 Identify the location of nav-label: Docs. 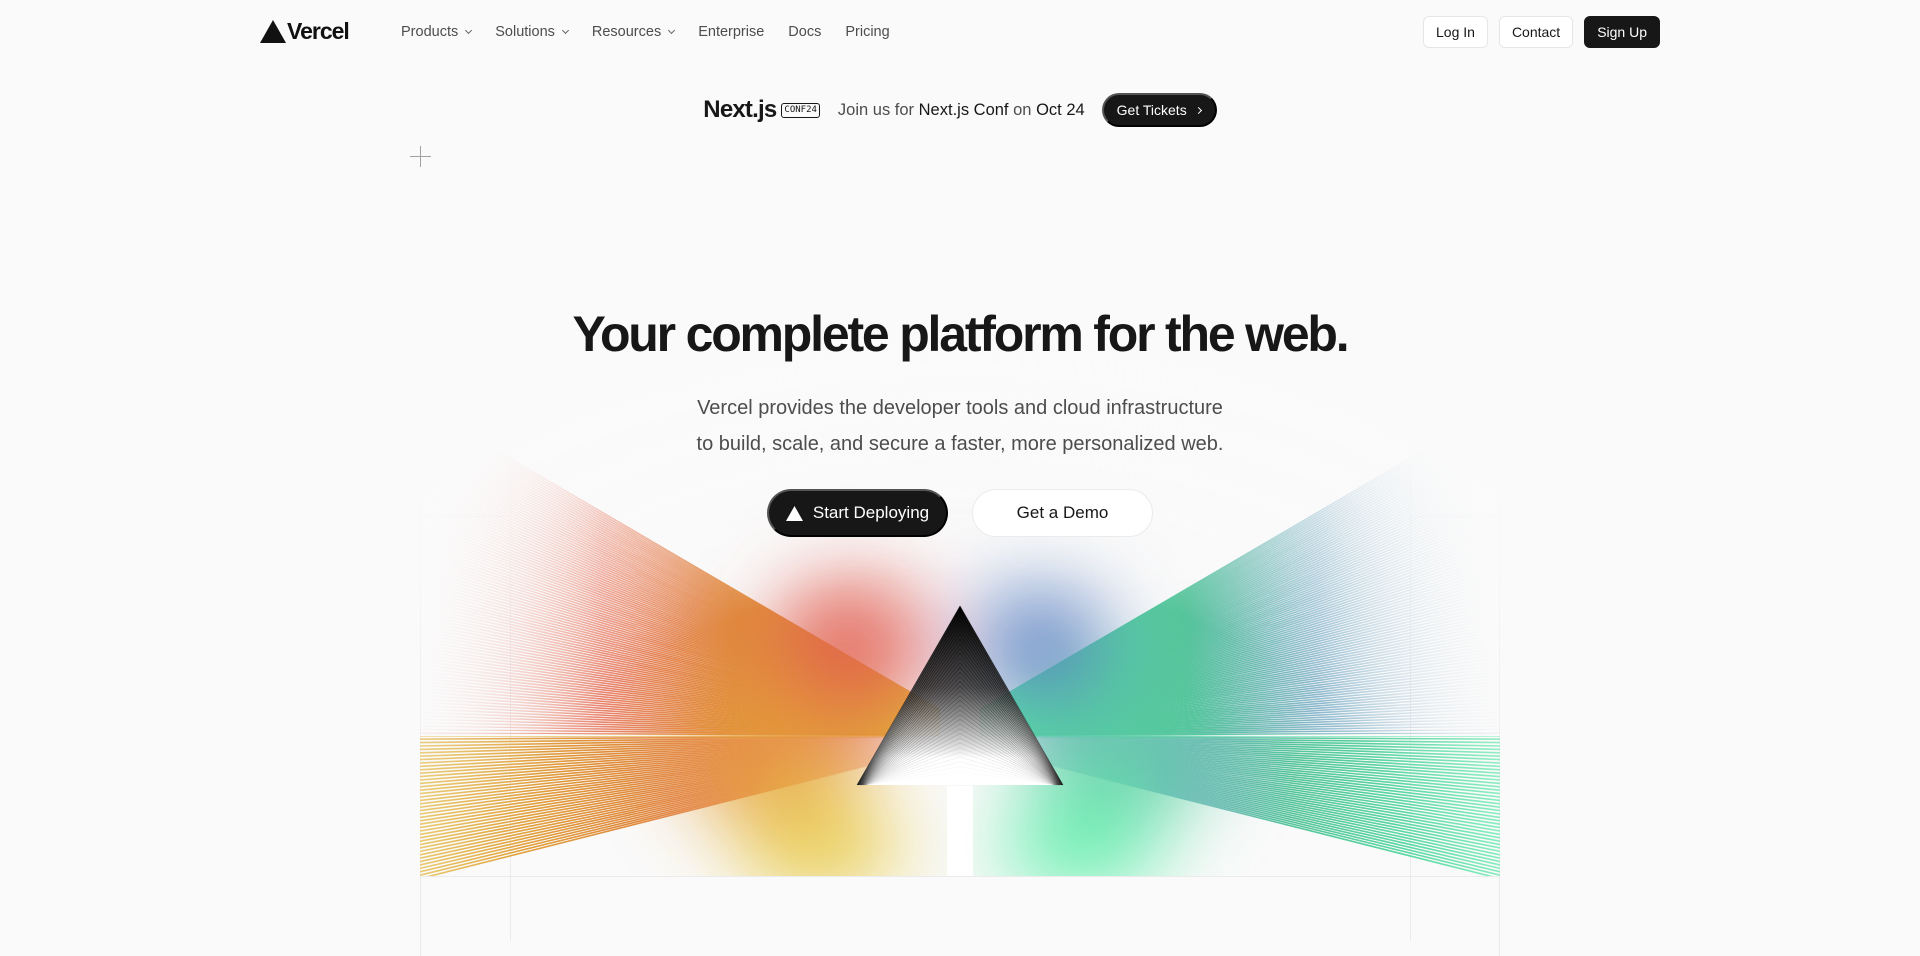
(804, 32).